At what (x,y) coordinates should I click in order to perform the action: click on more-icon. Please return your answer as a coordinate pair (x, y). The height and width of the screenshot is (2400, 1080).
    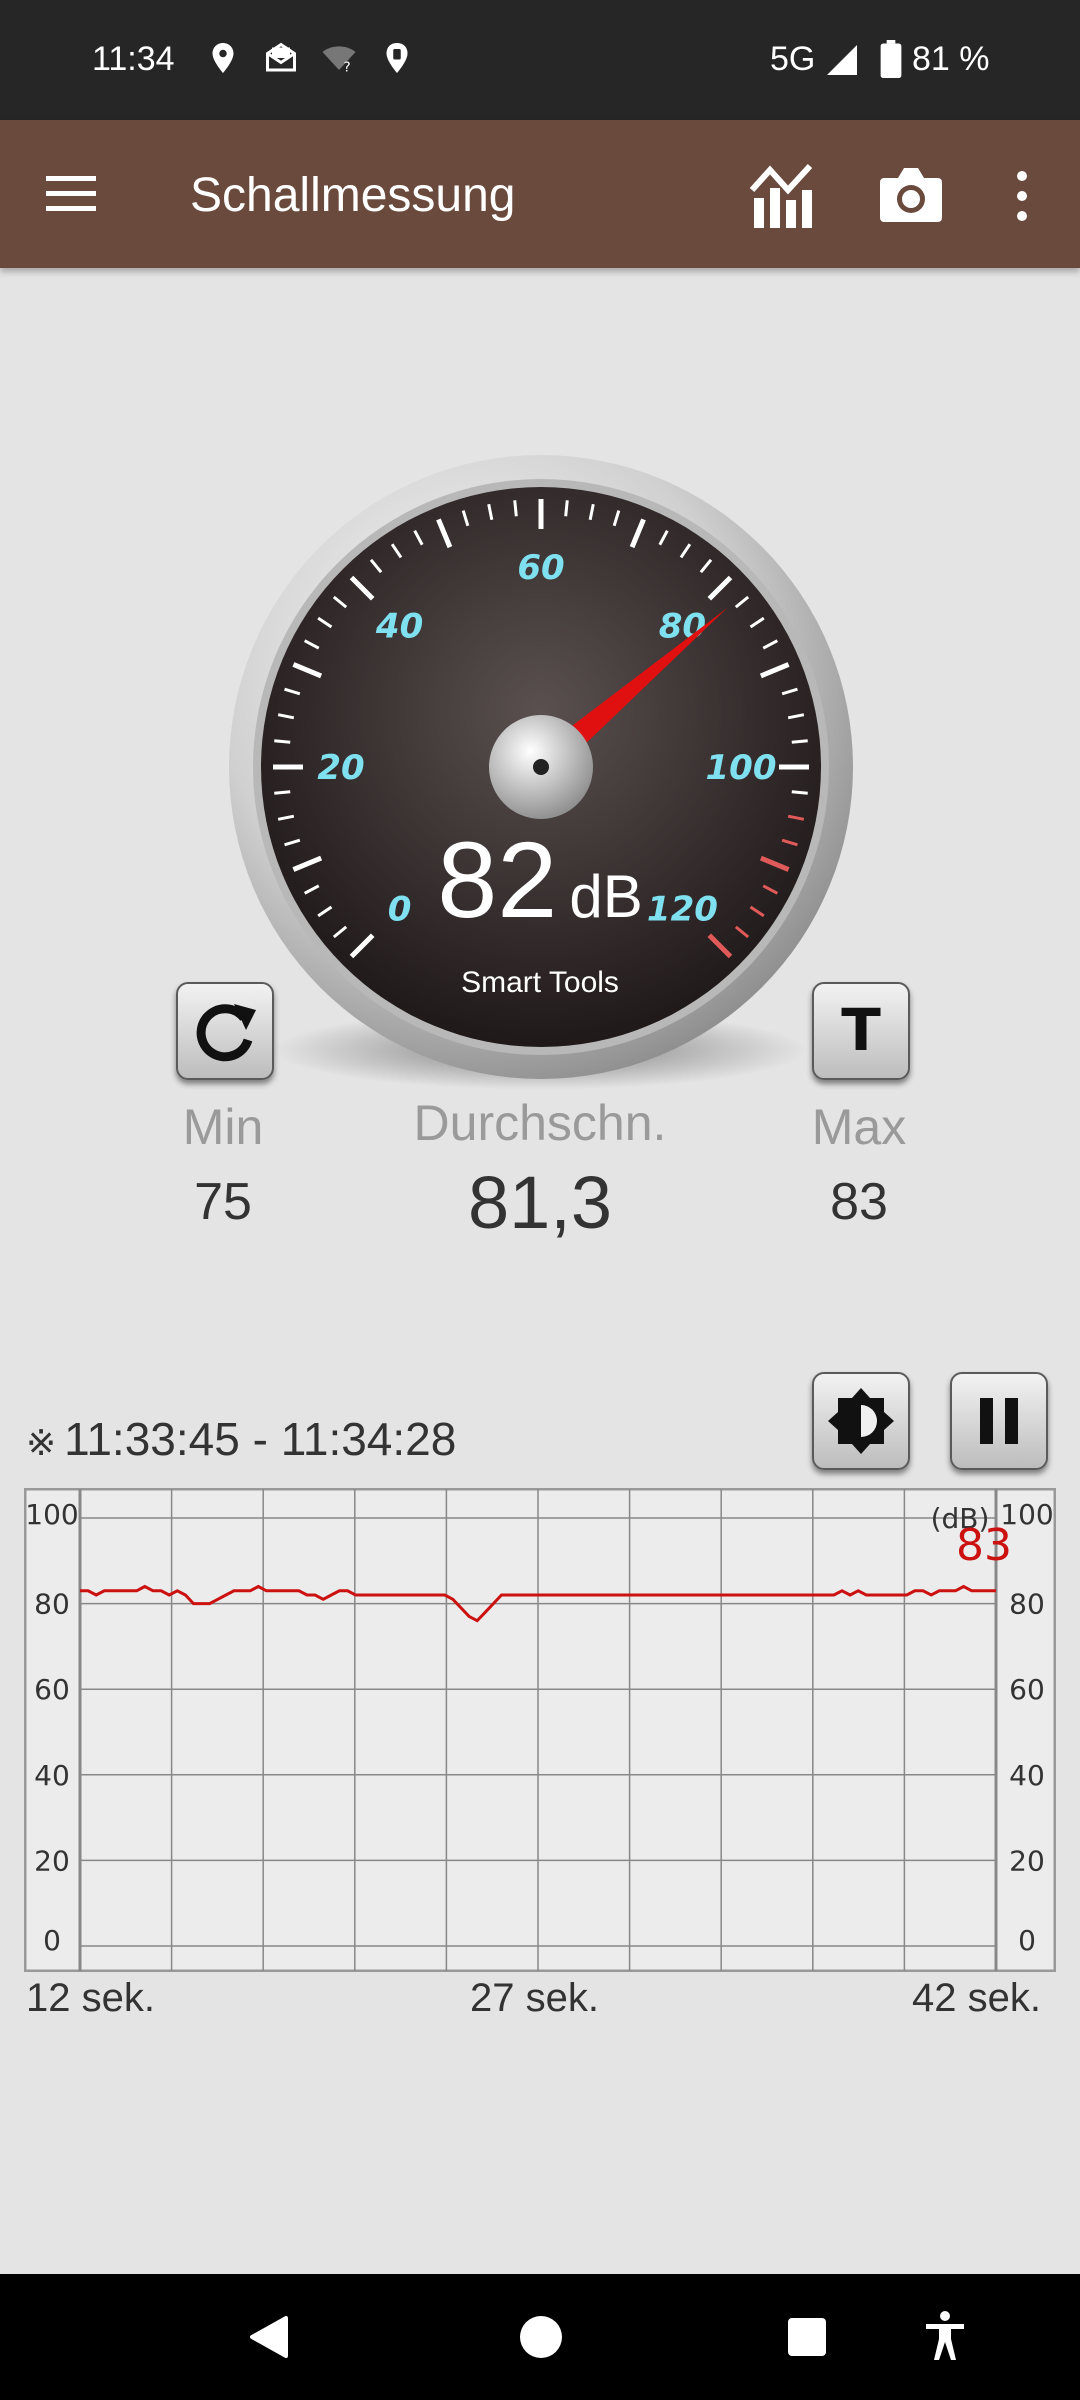
    Looking at the image, I should click on (1022, 196).